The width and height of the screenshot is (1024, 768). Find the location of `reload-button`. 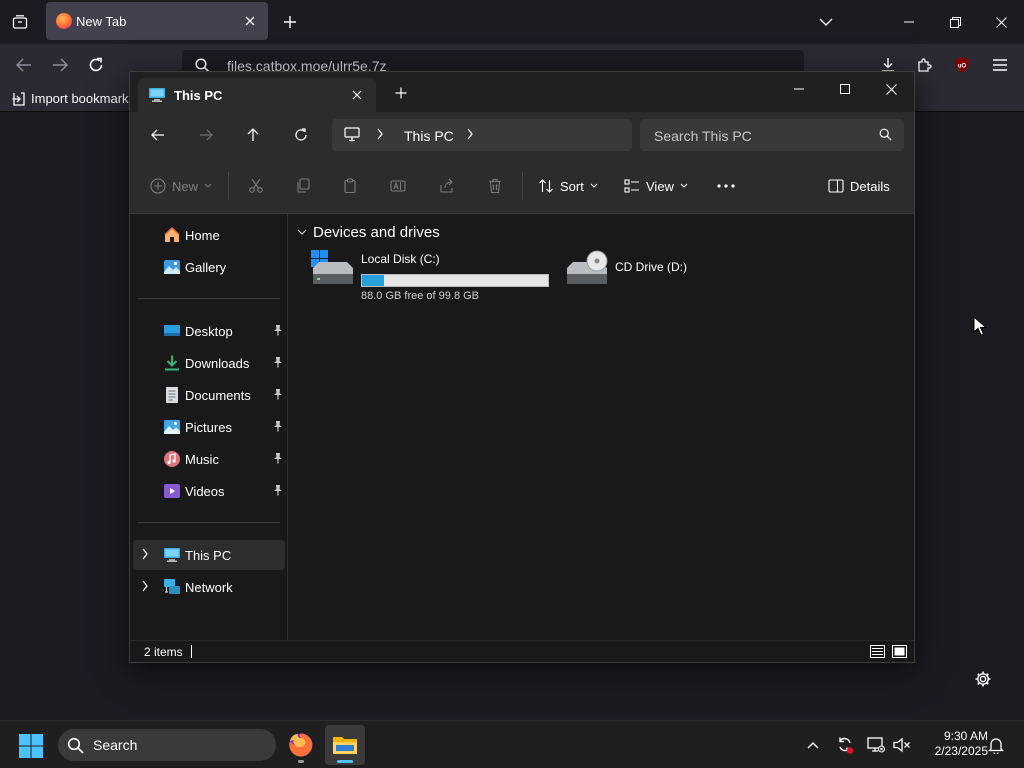

reload-button is located at coordinates (96, 65).